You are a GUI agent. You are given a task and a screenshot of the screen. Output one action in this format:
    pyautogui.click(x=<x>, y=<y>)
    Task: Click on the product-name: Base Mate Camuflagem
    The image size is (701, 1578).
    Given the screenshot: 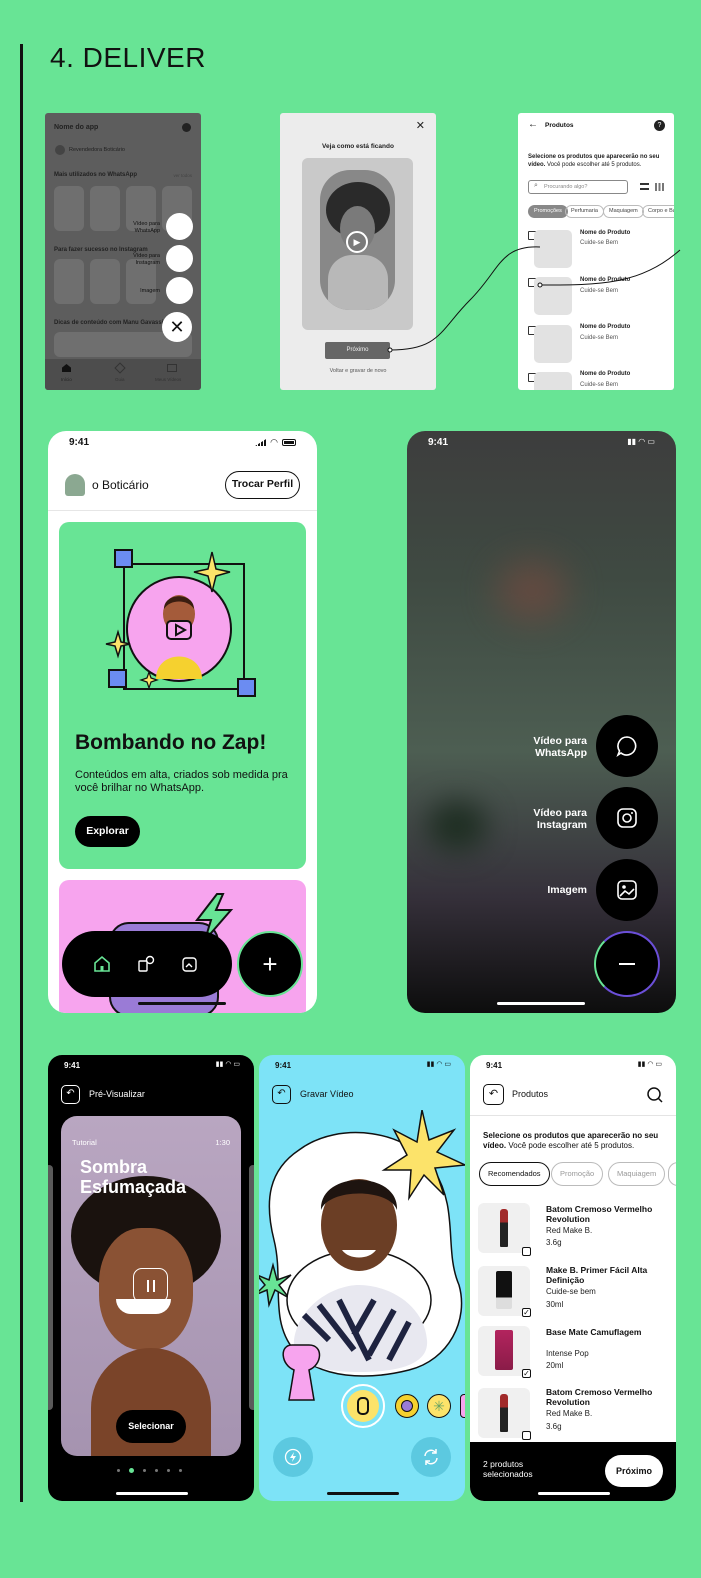 What is the action you would take?
    pyautogui.click(x=594, y=1332)
    